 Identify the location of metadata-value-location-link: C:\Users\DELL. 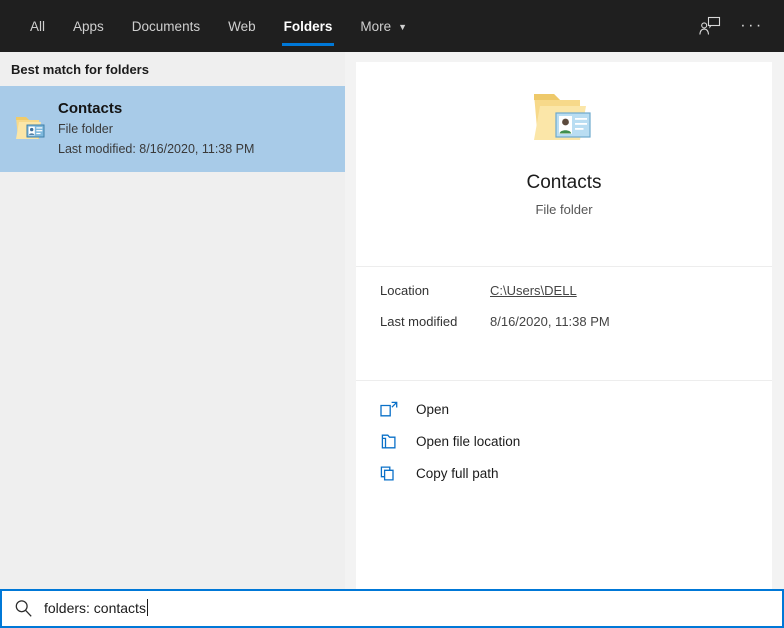
(533, 290).